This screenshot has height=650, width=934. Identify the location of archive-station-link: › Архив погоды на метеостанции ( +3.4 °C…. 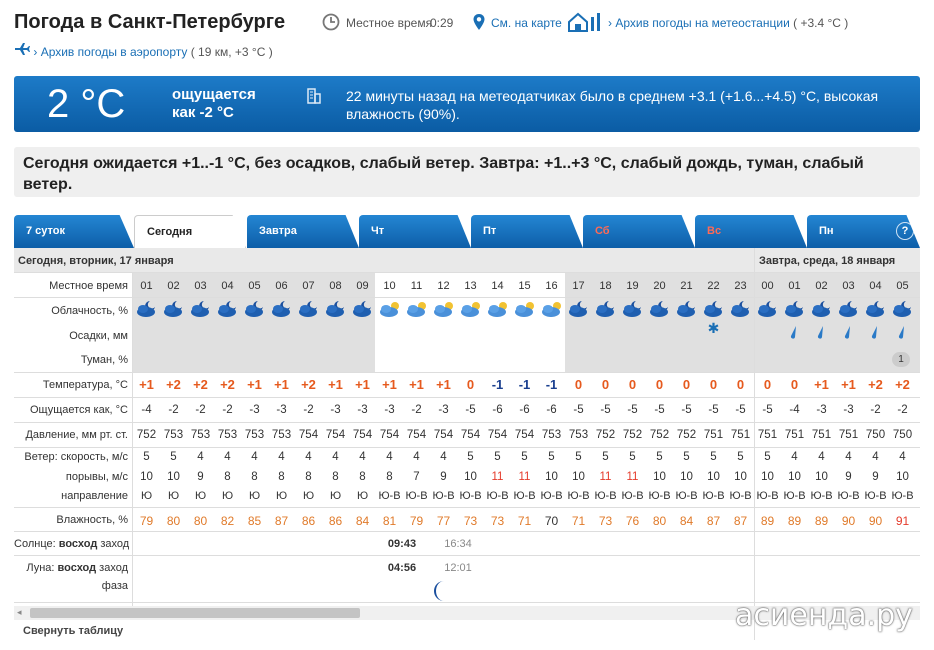
(728, 23).